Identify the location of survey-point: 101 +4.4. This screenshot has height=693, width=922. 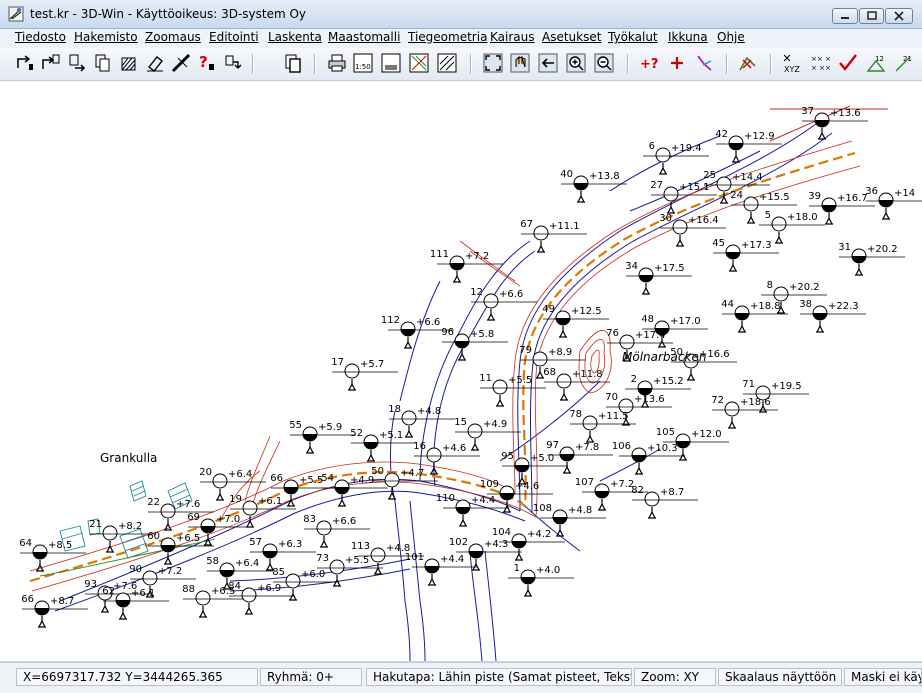
(441, 569).